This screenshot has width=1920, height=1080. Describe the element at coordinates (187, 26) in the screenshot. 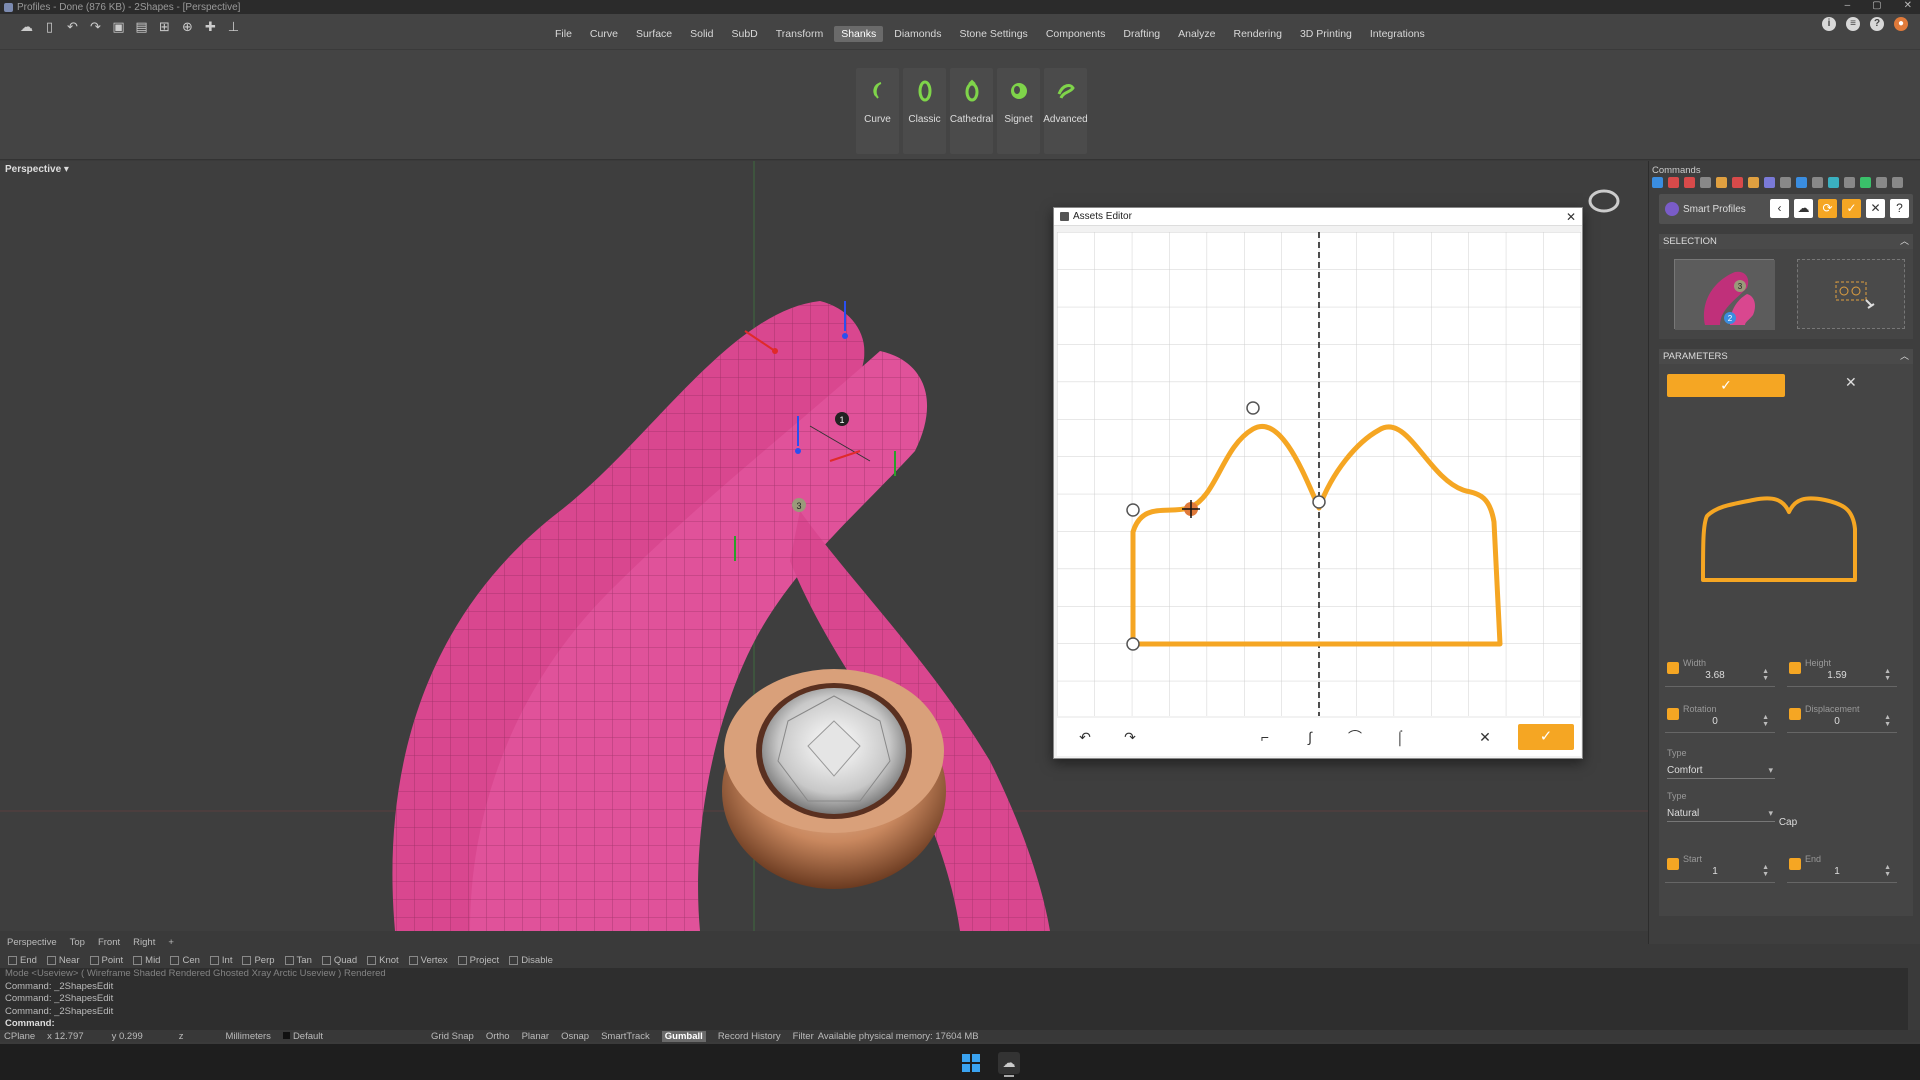

I see `snap-icon: ⊕` at that location.